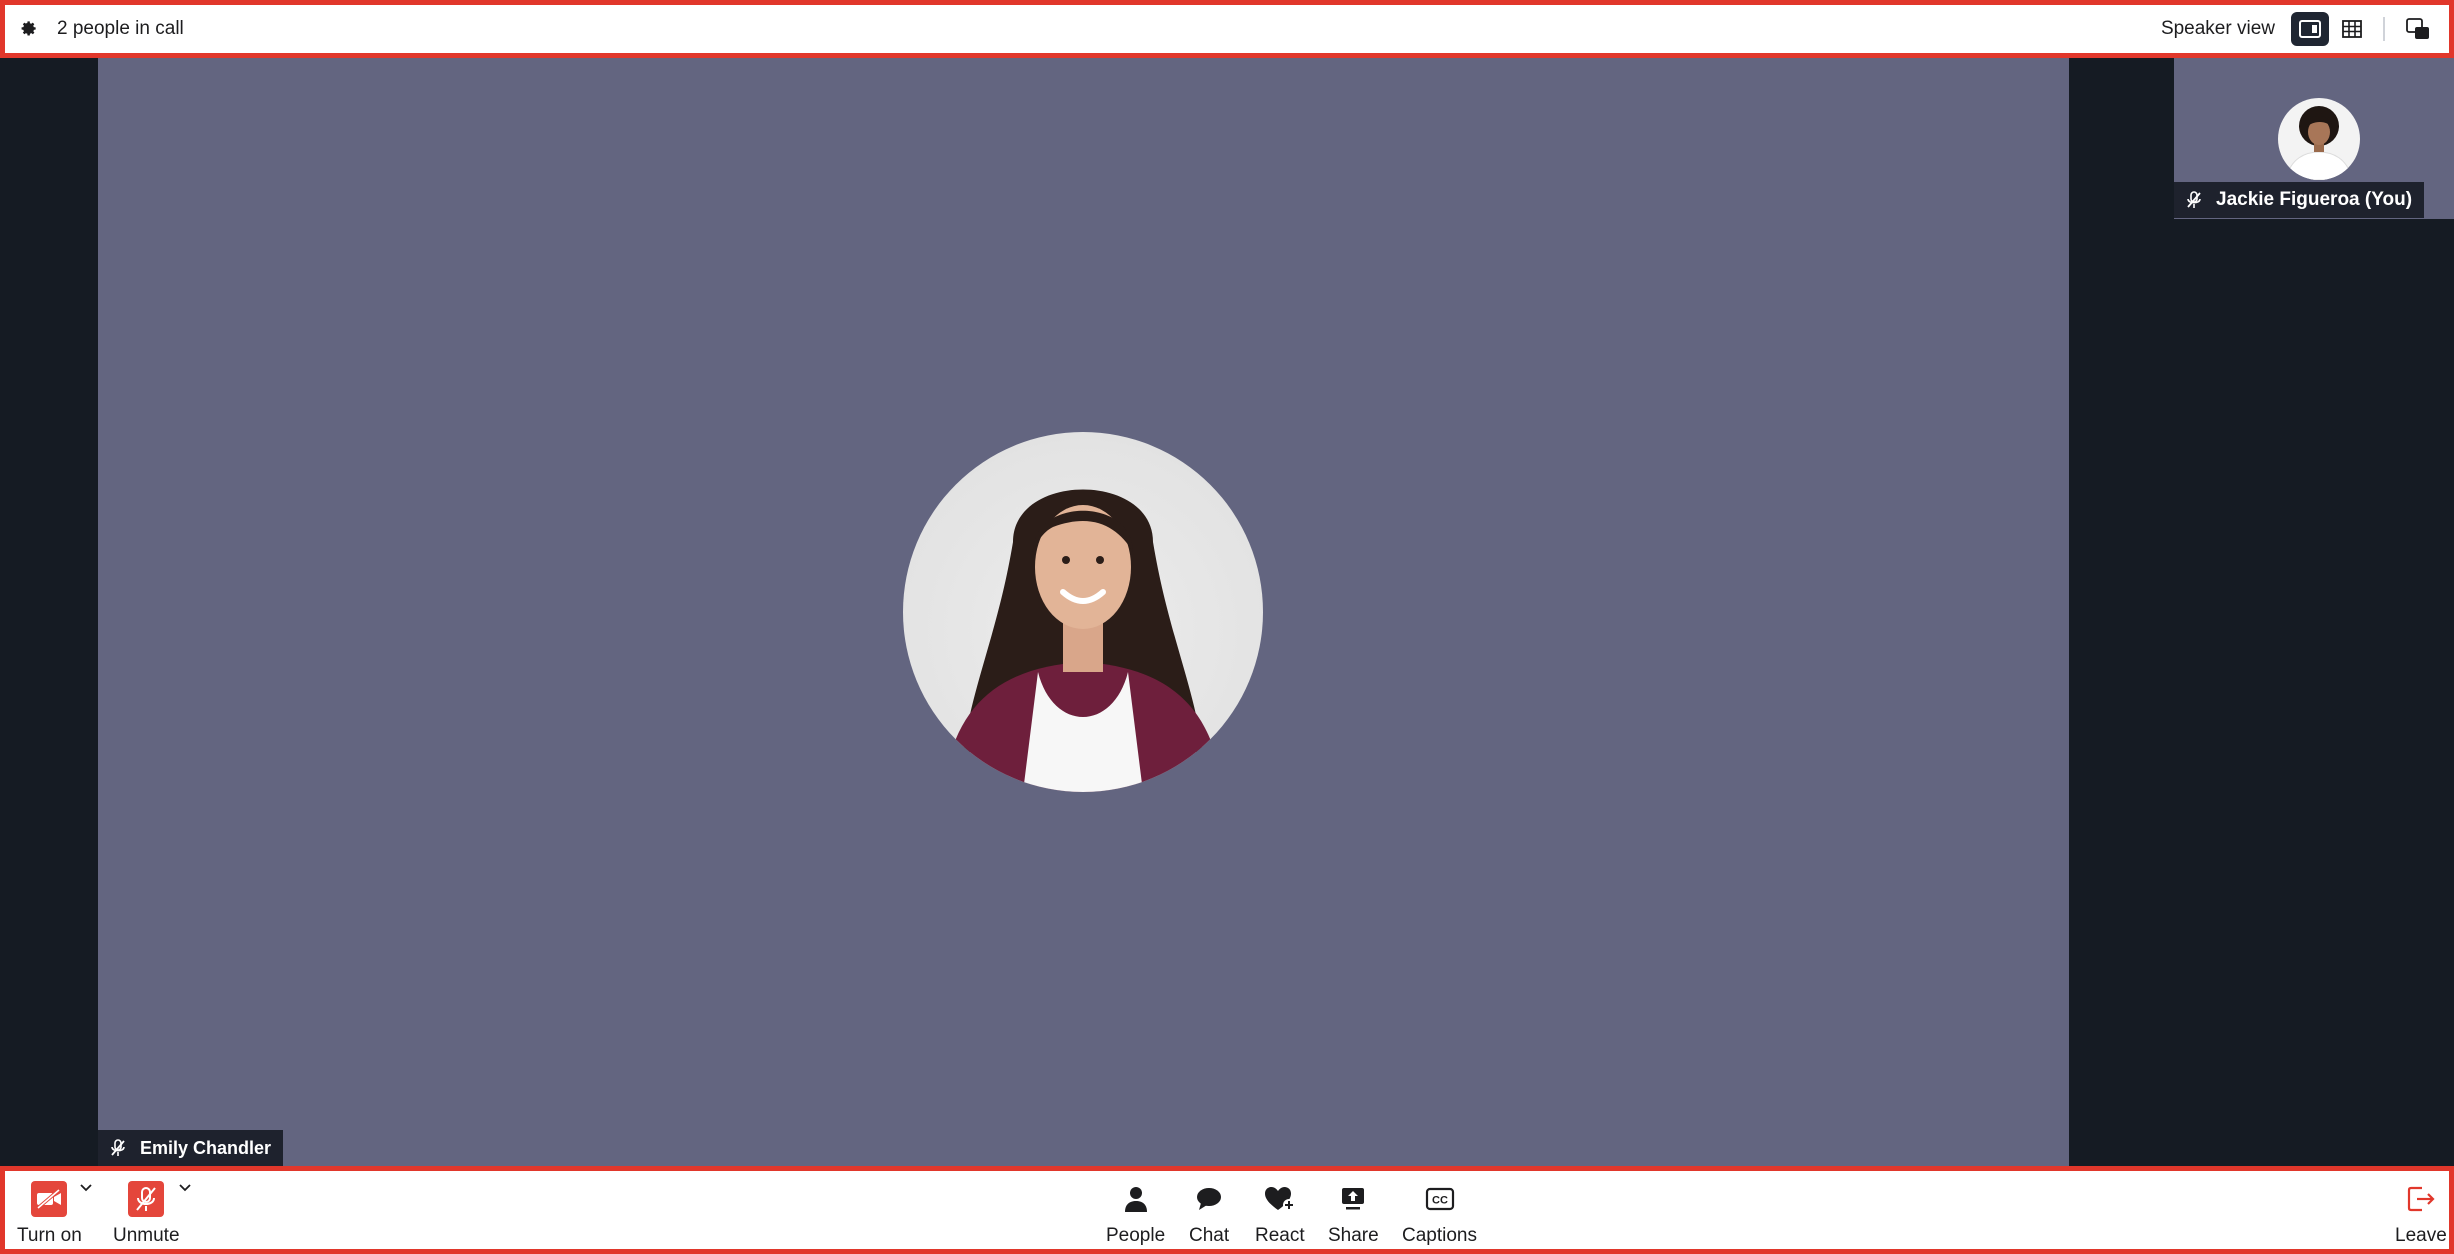  What do you see at coordinates (2314, 199) in the screenshot?
I see `self-name: Jackie Figueroa (You)` at bounding box center [2314, 199].